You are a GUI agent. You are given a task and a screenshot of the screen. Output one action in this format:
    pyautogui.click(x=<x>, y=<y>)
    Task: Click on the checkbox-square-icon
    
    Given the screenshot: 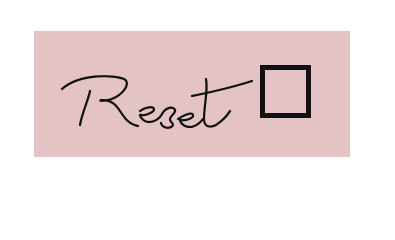 What is the action you would take?
    pyautogui.click(x=285, y=91)
    